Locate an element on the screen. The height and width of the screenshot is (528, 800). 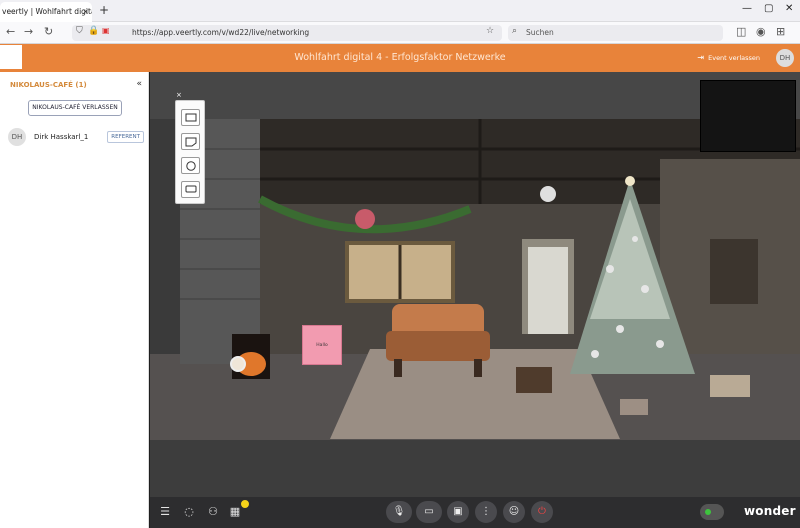
collapse-sidebar-icon: « is located at coordinates (139, 84).